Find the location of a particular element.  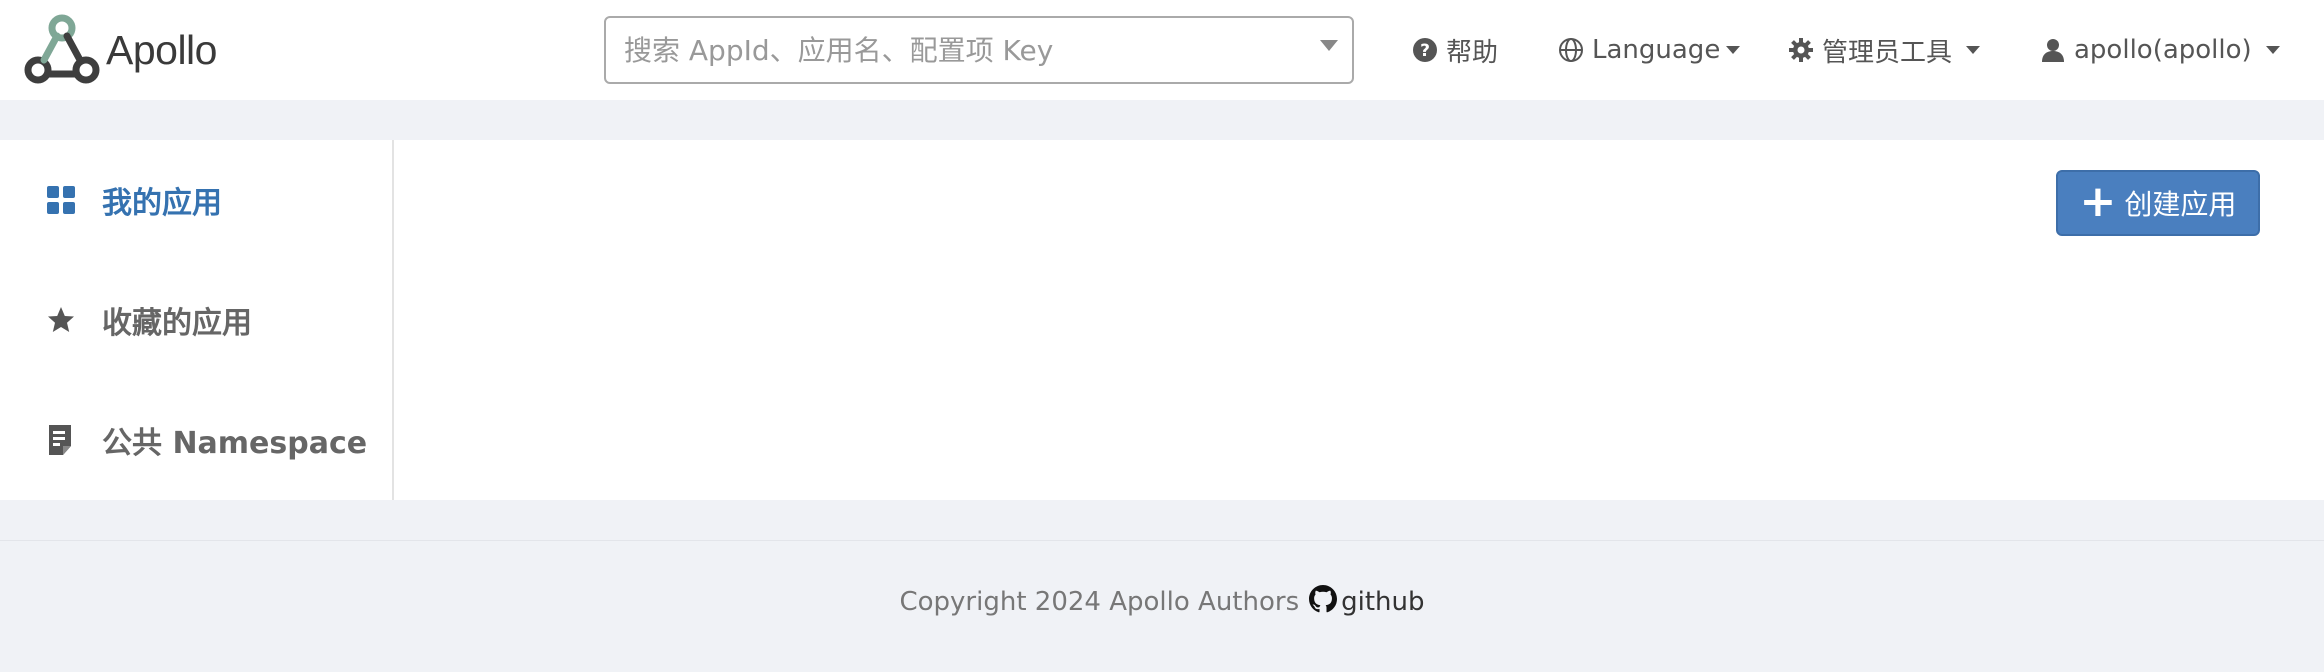

create-app-button: + 创建应用 is located at coordinates (2158, 203).